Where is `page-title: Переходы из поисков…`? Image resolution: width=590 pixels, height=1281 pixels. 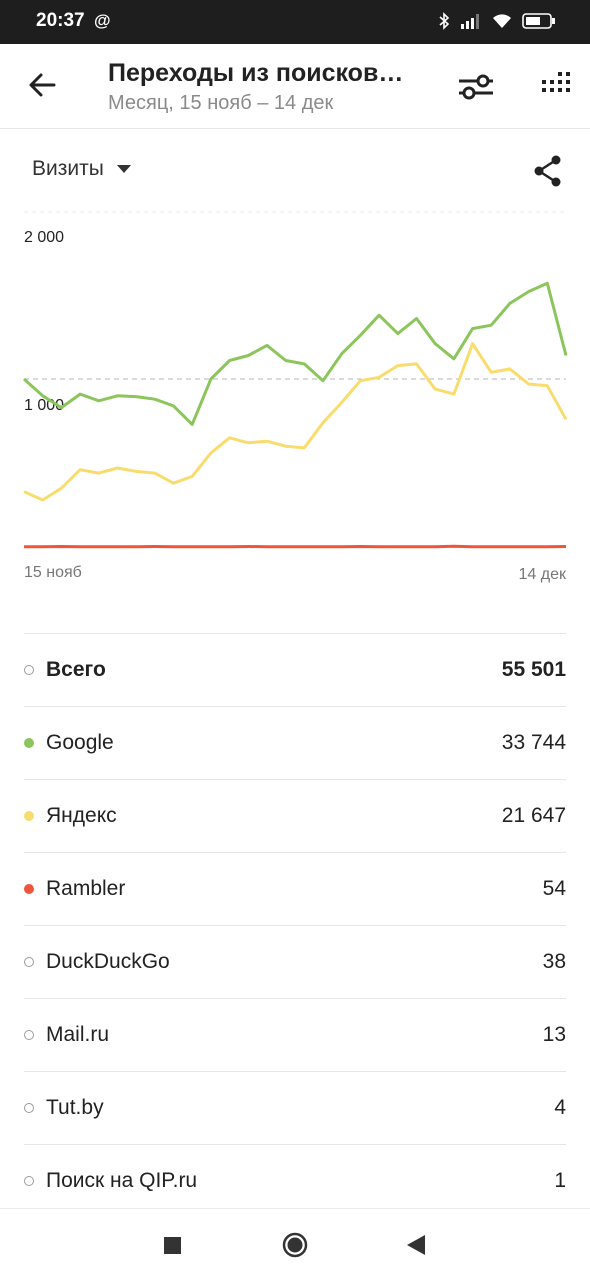 page-title: Переходы из поисков… is located at coordinates (256, 73).